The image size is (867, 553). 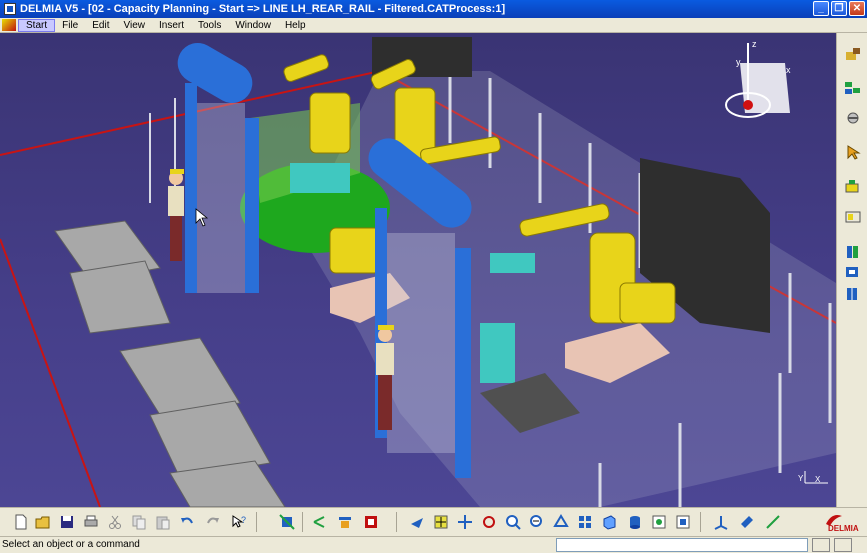 I want to click on print-icon, so click(x=91, y=522).